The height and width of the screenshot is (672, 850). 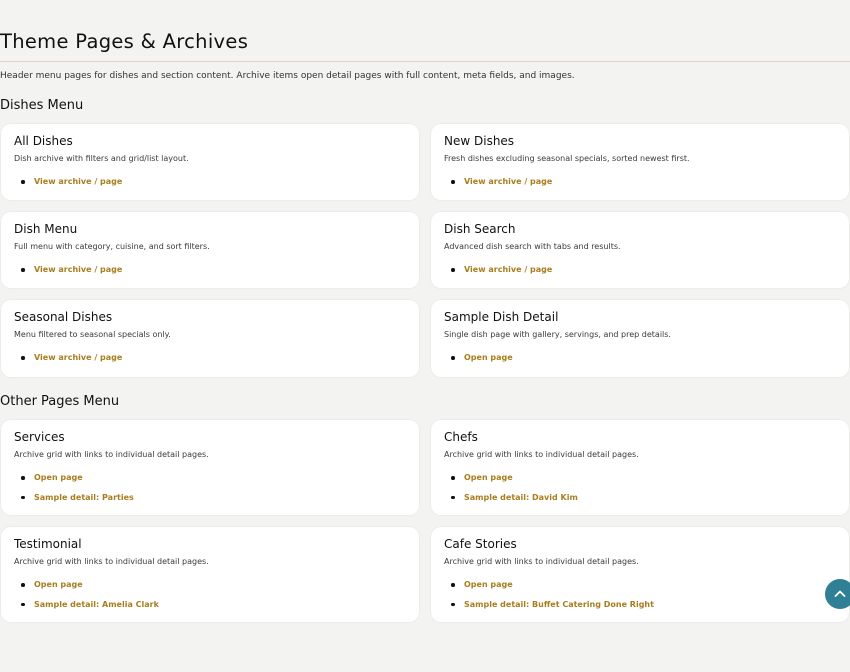 What do you see at coordinates (77, 503) in the screenshot?
I see `link-item: Sample detail: Parties` at bounding box center [77, 503].